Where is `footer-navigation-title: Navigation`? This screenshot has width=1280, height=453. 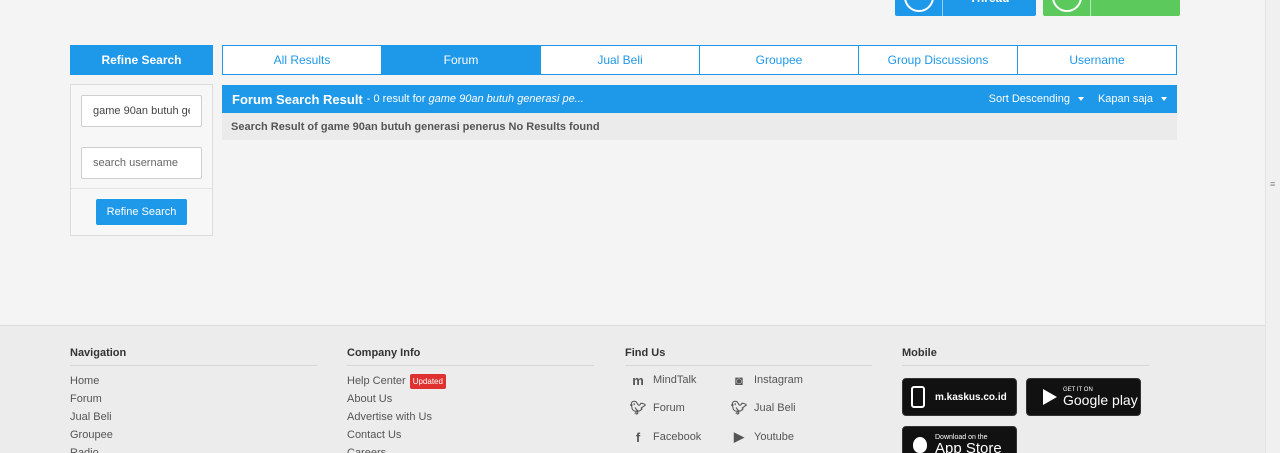 footer-navigation-title: Navigation is located at coordinates (193, 356).